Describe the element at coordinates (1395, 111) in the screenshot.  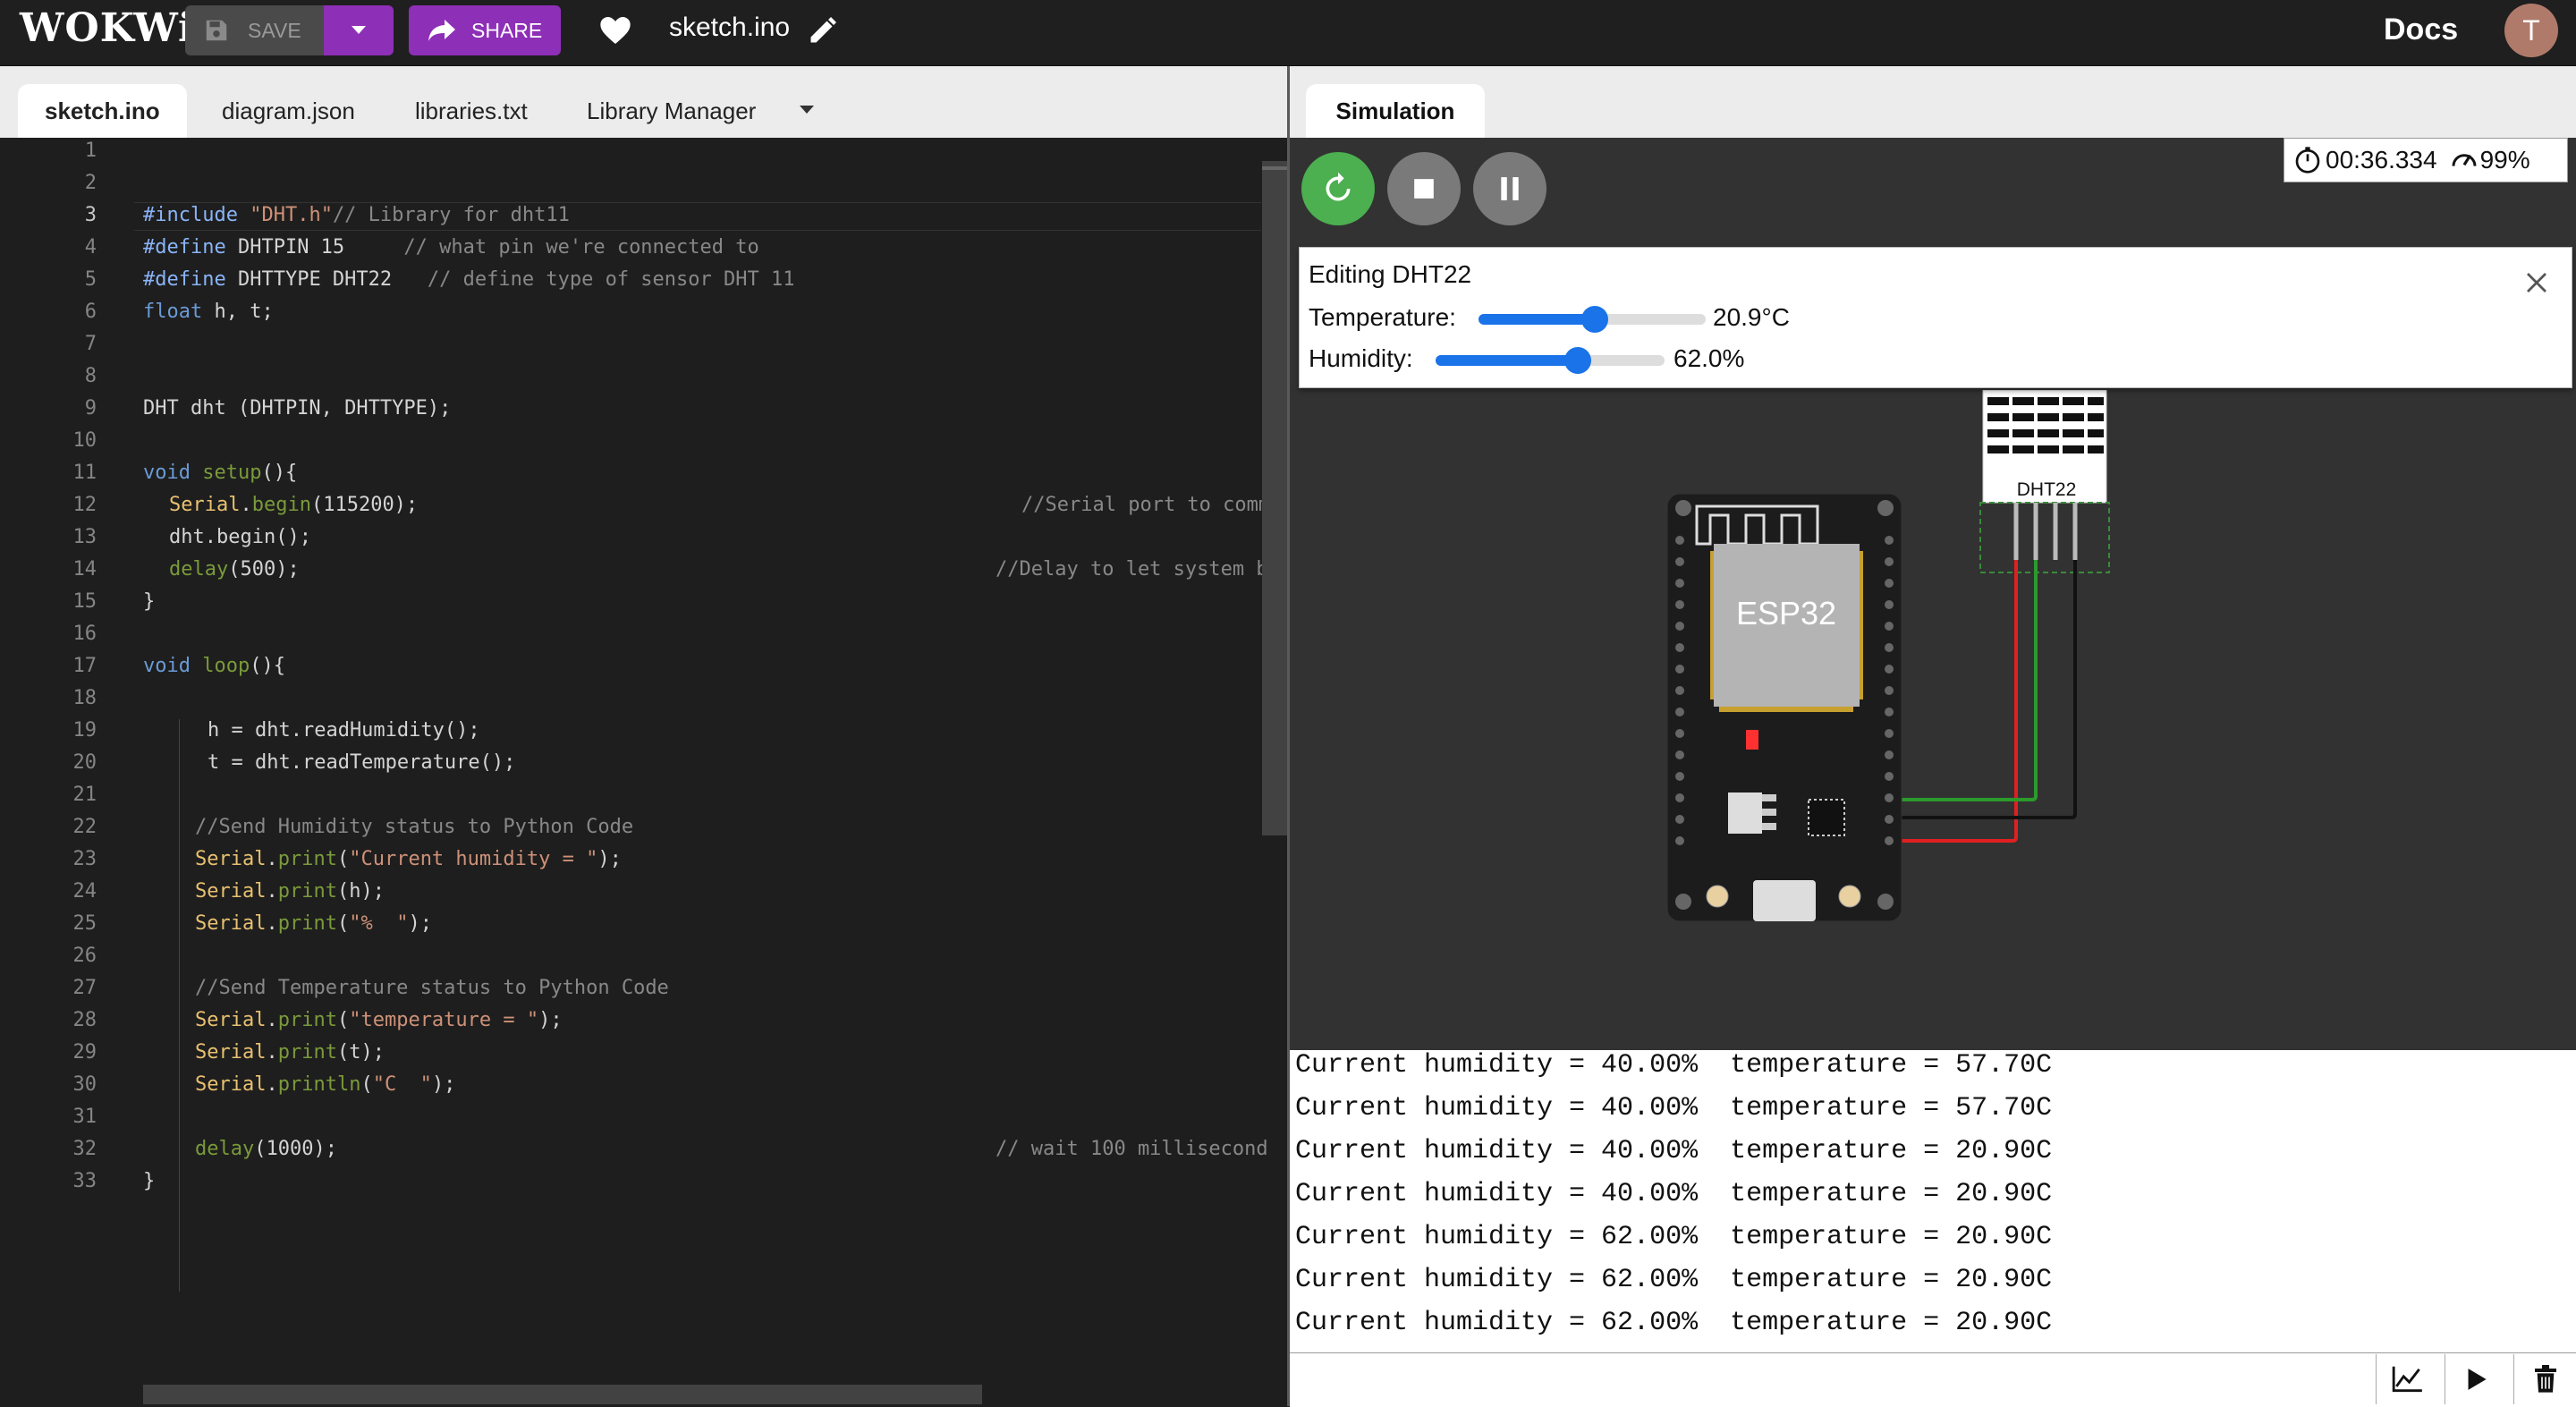
I see `tab-simulation: Simulation` at that location.